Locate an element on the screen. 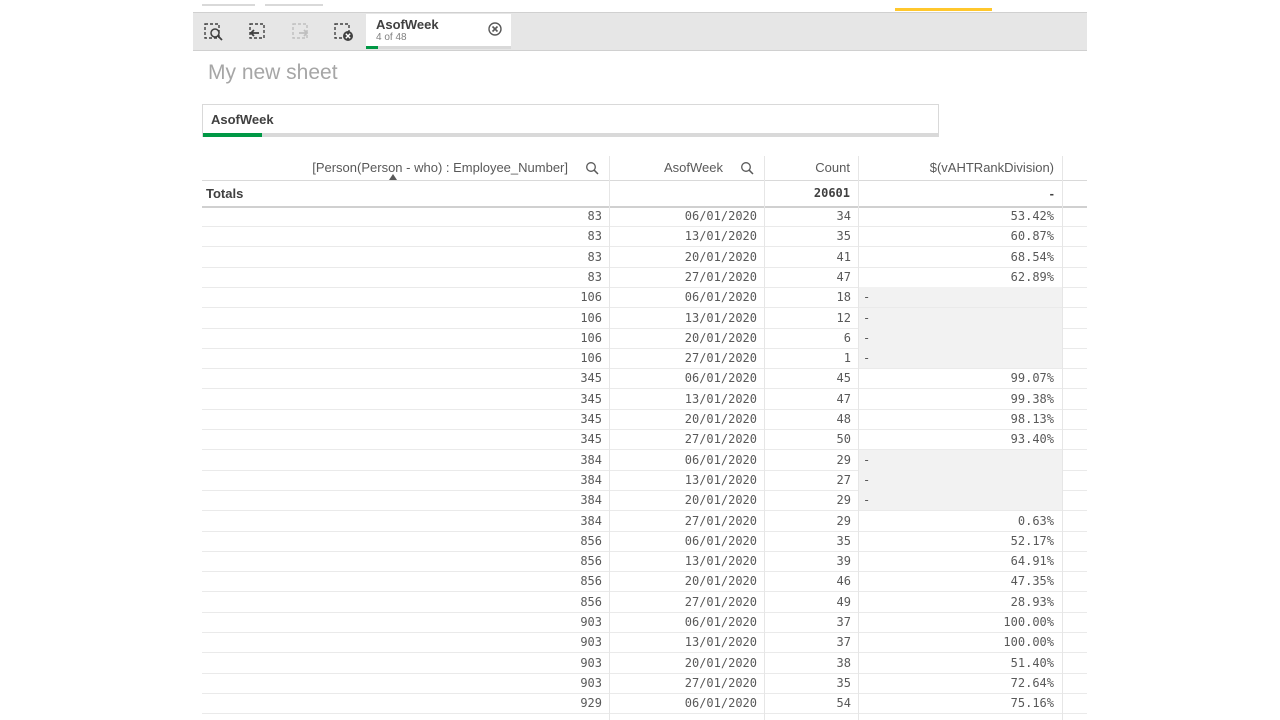  table-row: 345 20/01/2020 48 98.13% is located at coordinates (644, 419).